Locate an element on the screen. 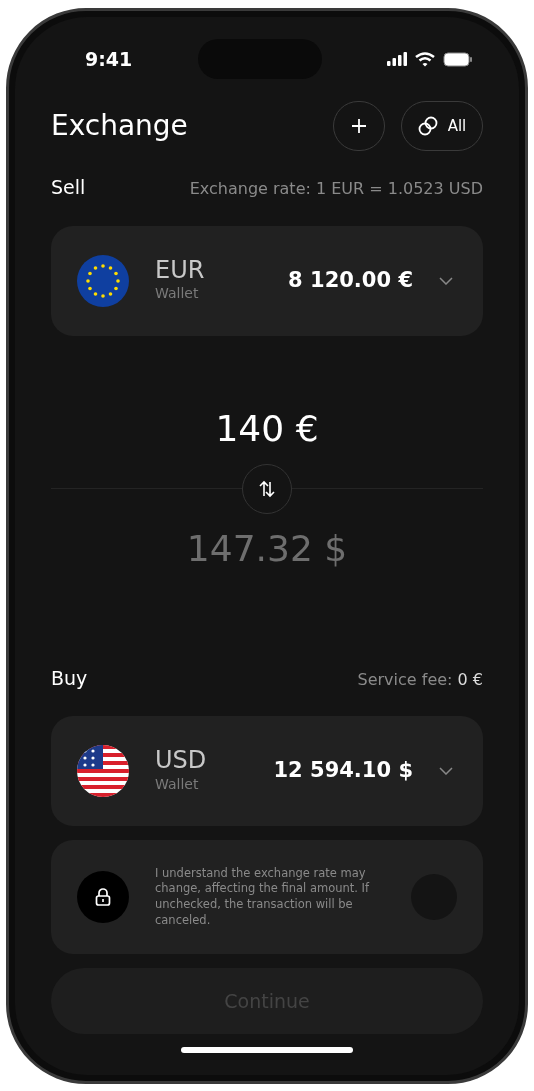 This screenshot has width=534, height=1091. clock-time: 9:41 is located at coordinates (109, 59).